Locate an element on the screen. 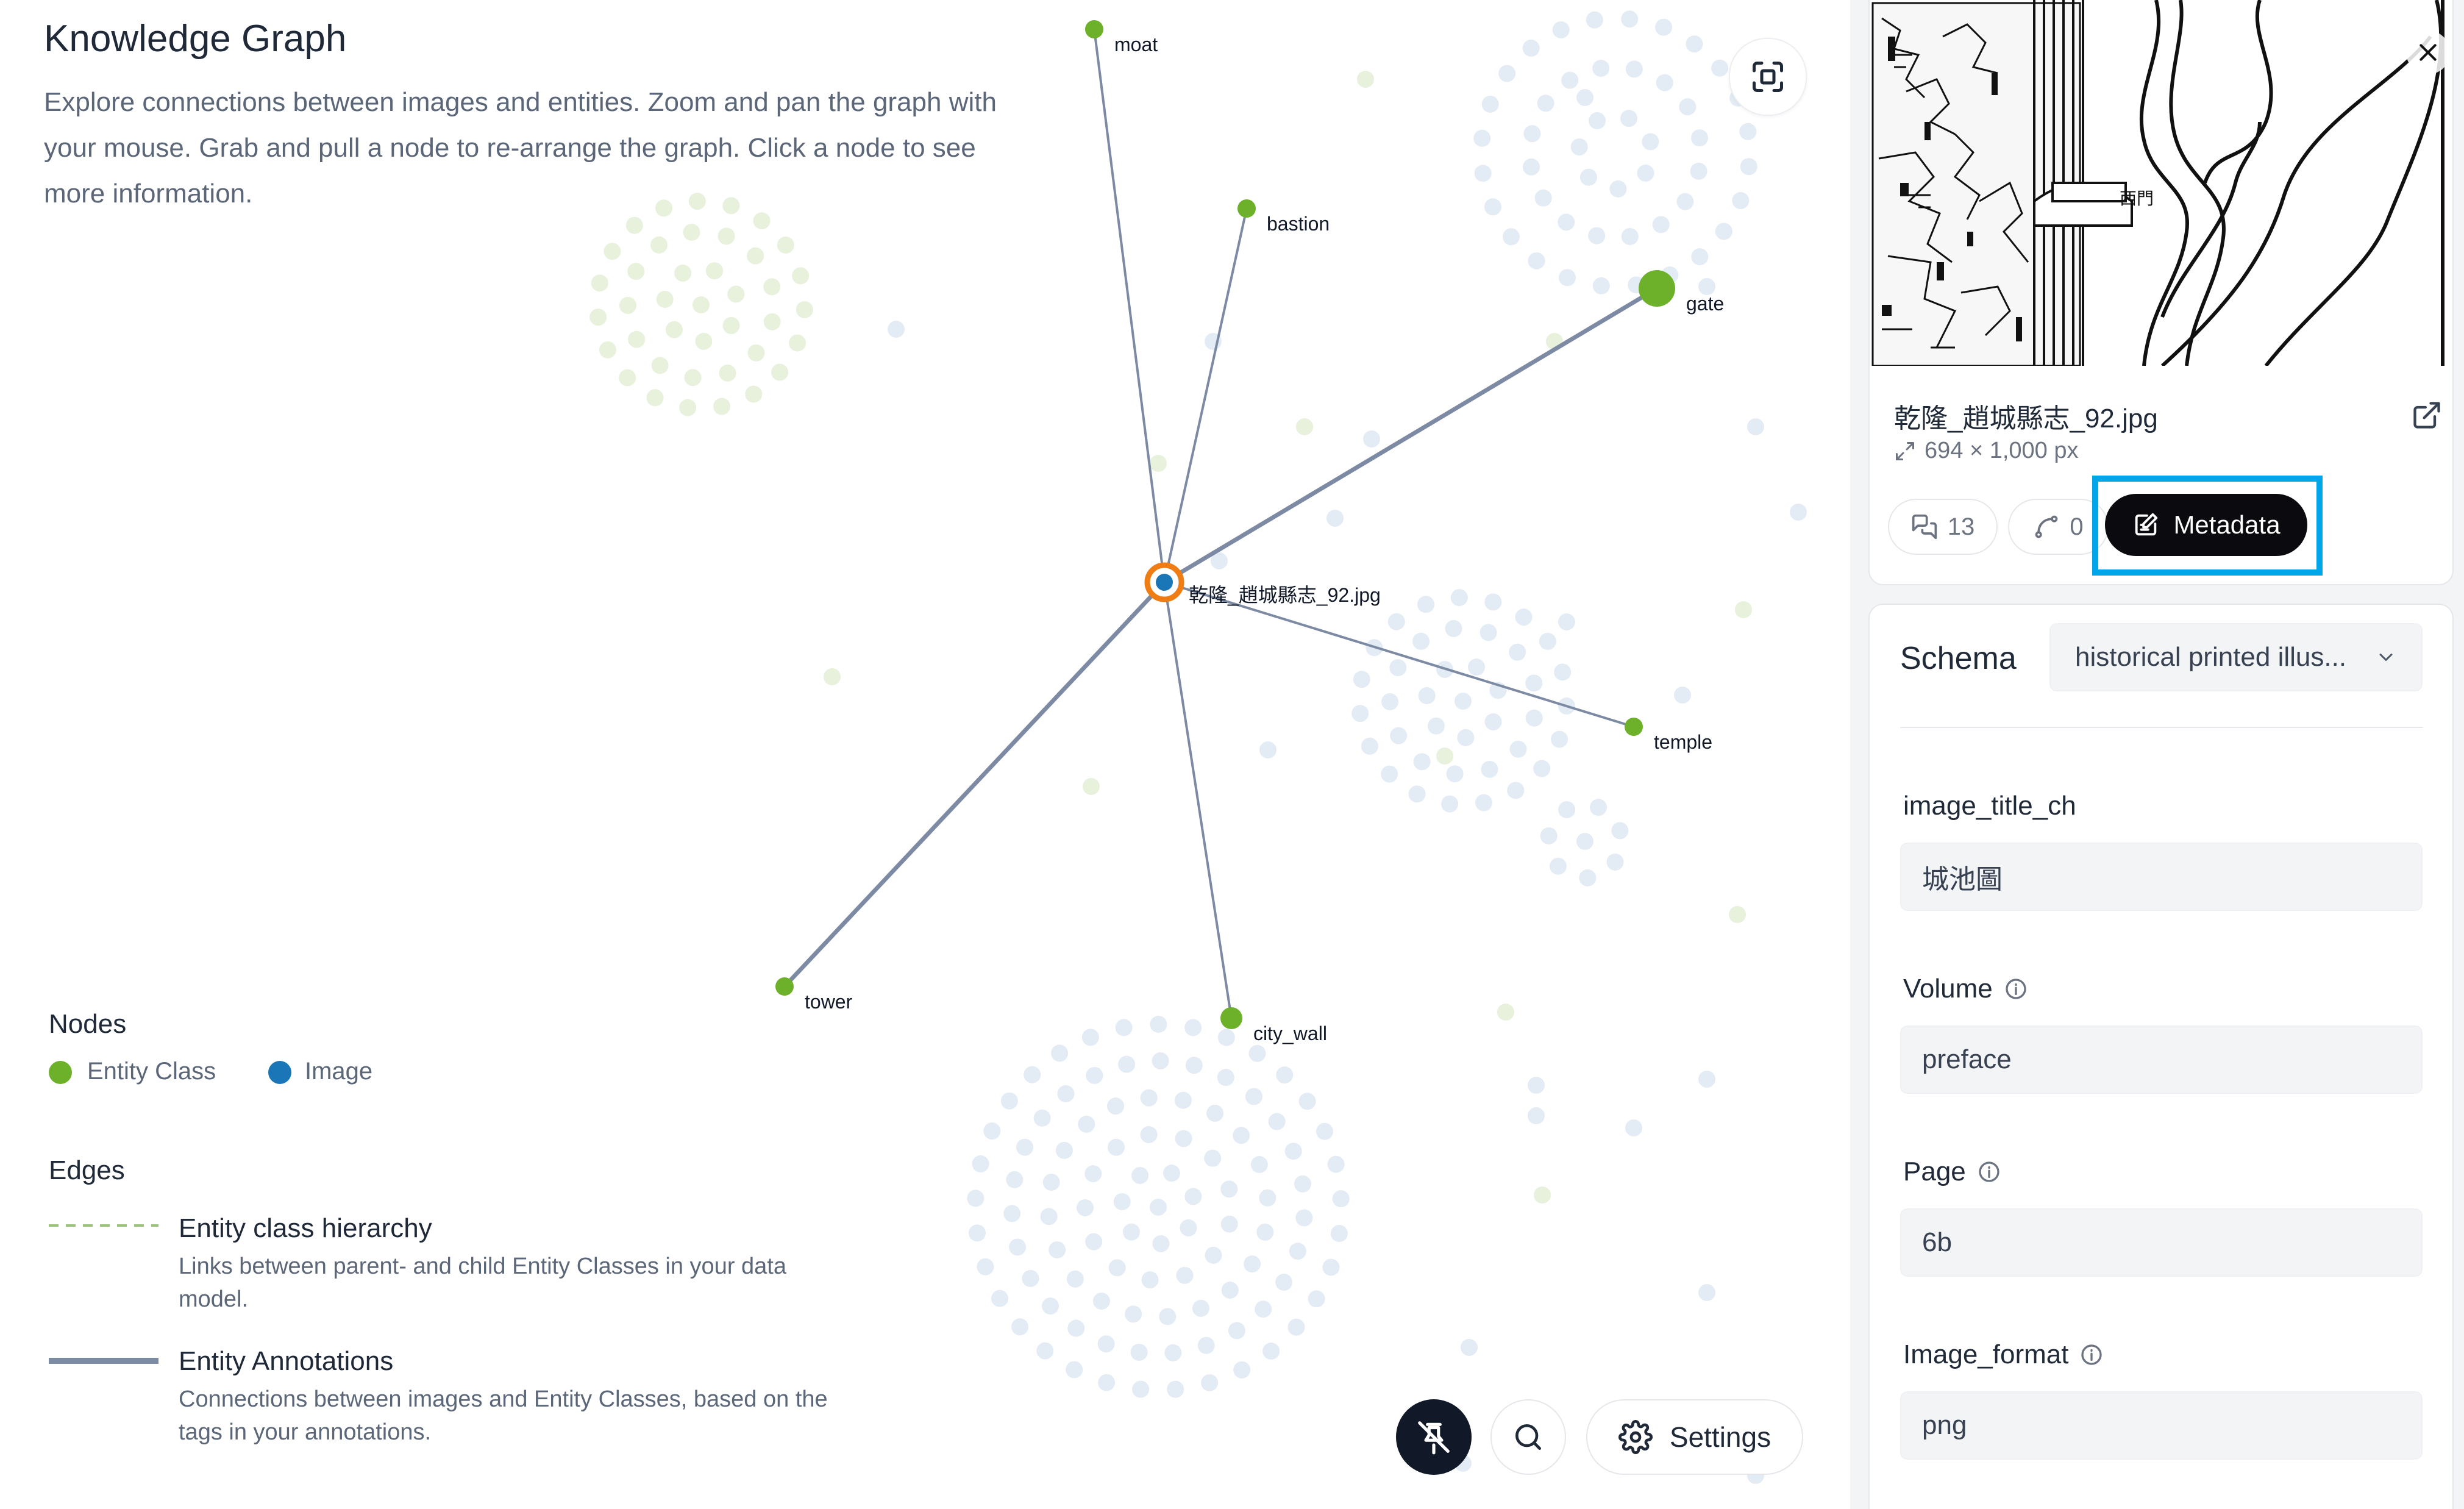 Image resolution: width=2464 pixels, height=1509 pixels. comments-count: 13 is located at coordinates (1961, 526).